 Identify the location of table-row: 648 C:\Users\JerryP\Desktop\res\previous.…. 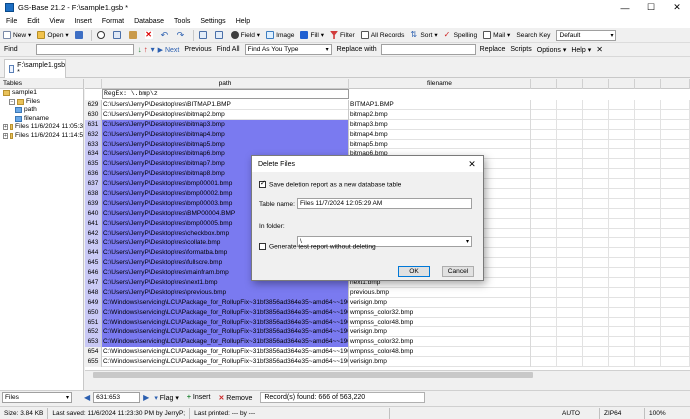
(387, 292).